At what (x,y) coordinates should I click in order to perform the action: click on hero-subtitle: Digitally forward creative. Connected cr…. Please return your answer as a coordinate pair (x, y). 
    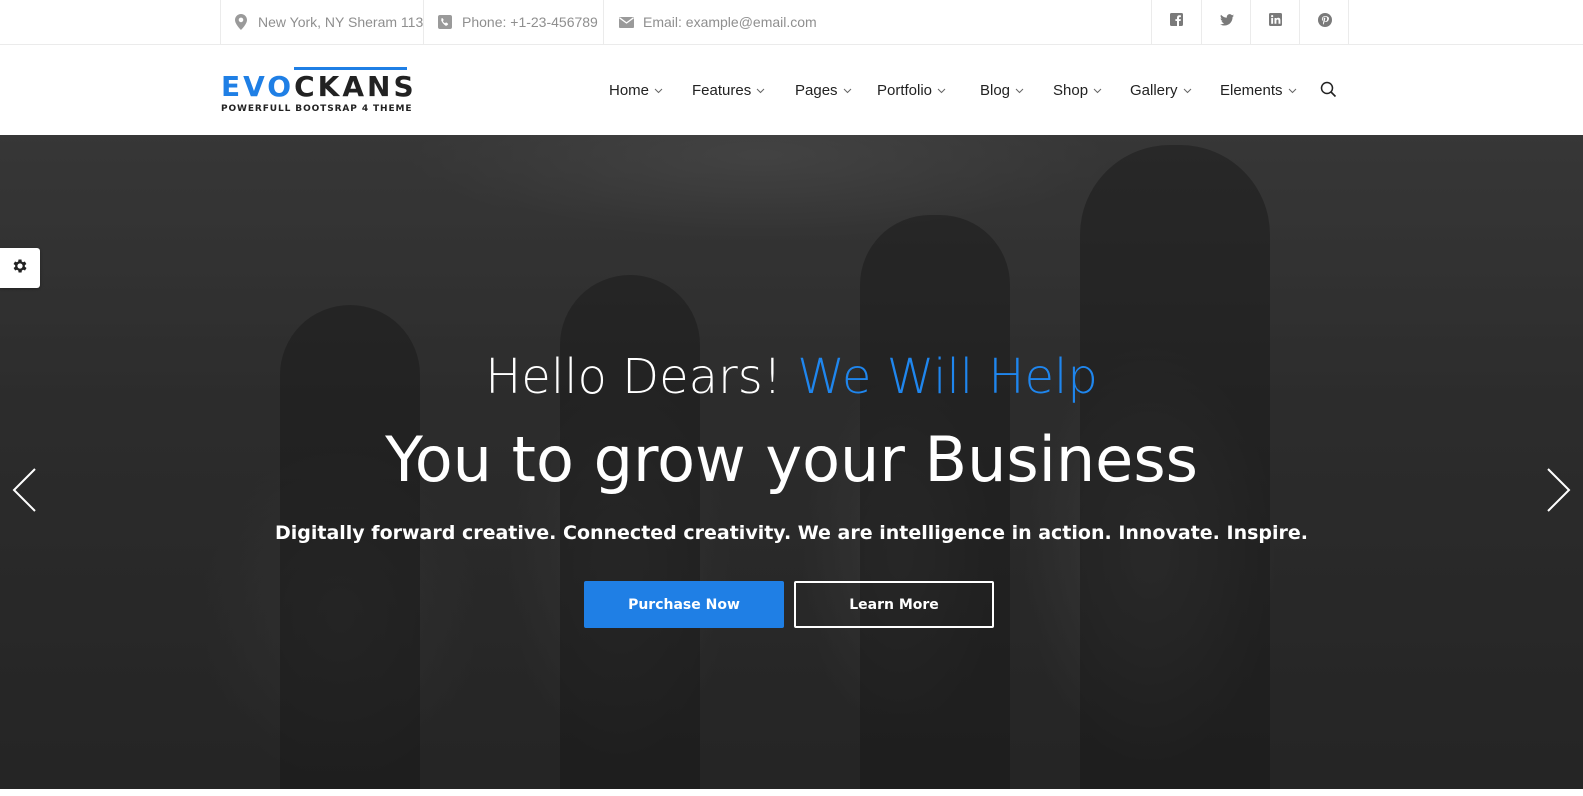
    Looking at the image, I should click on (791, 533).